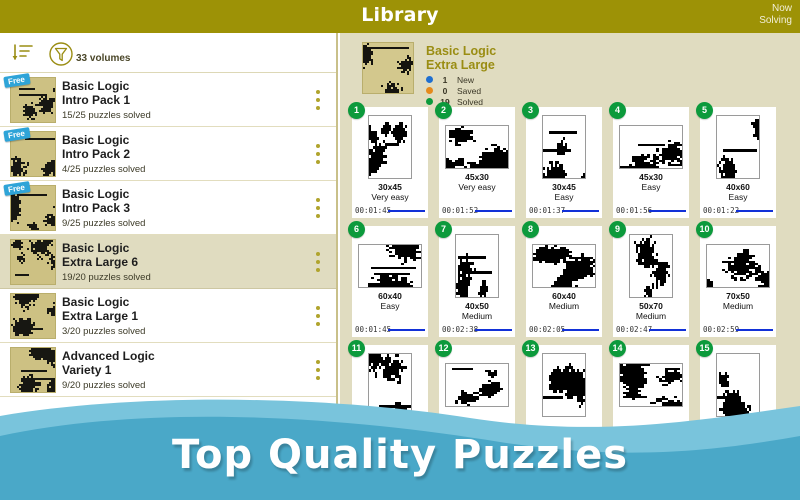 Image resolution: width=800 pixels, height=500 pixels. I want to click on puzzle-size-label: 45x30, so click(477, 177).